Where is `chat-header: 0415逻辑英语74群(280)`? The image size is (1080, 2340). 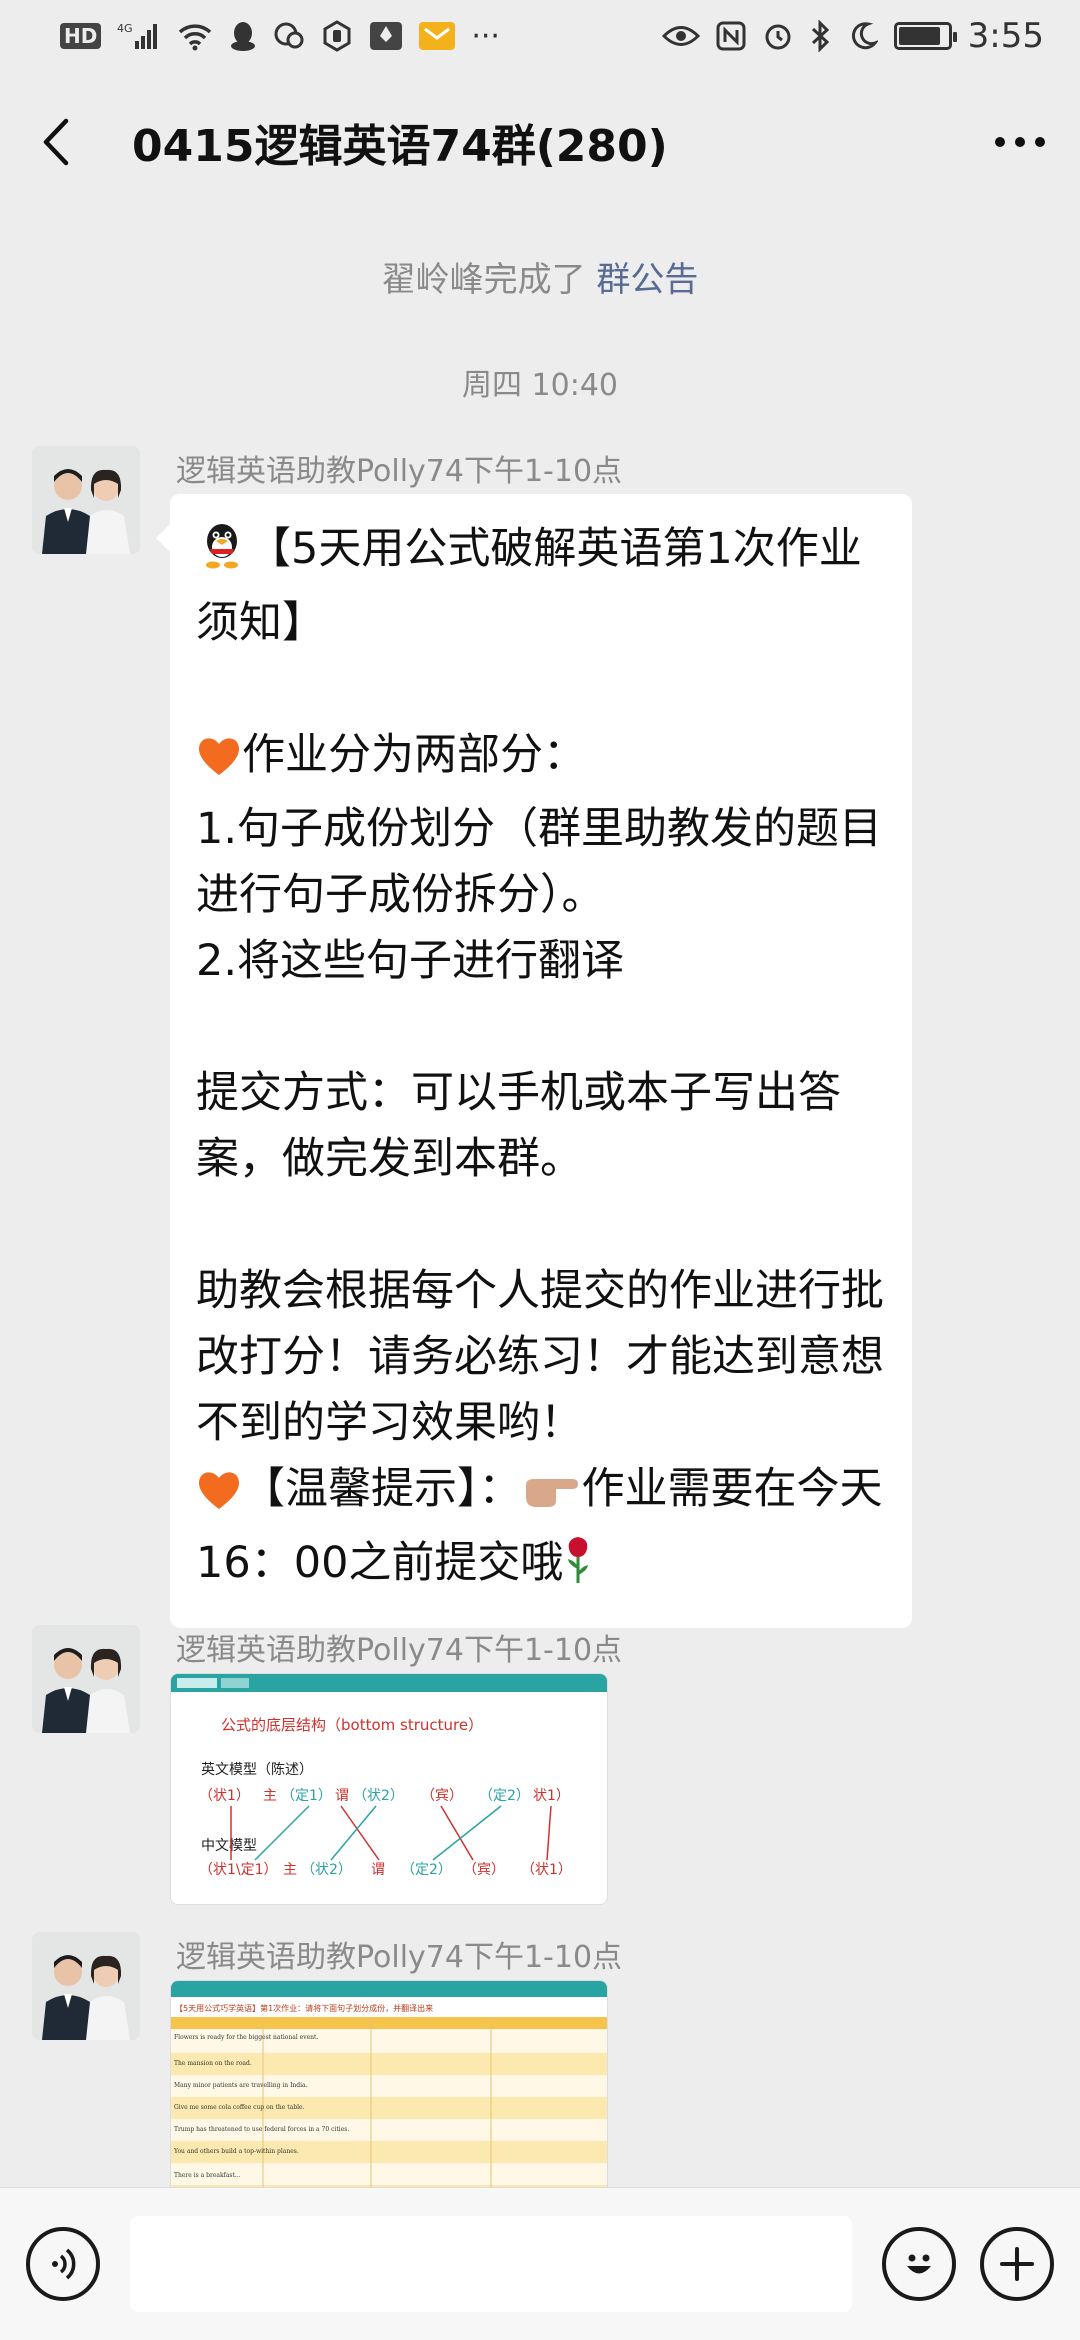
chat-header: 0415逻辑英语74群(280) is located at coordinates (540, 142).